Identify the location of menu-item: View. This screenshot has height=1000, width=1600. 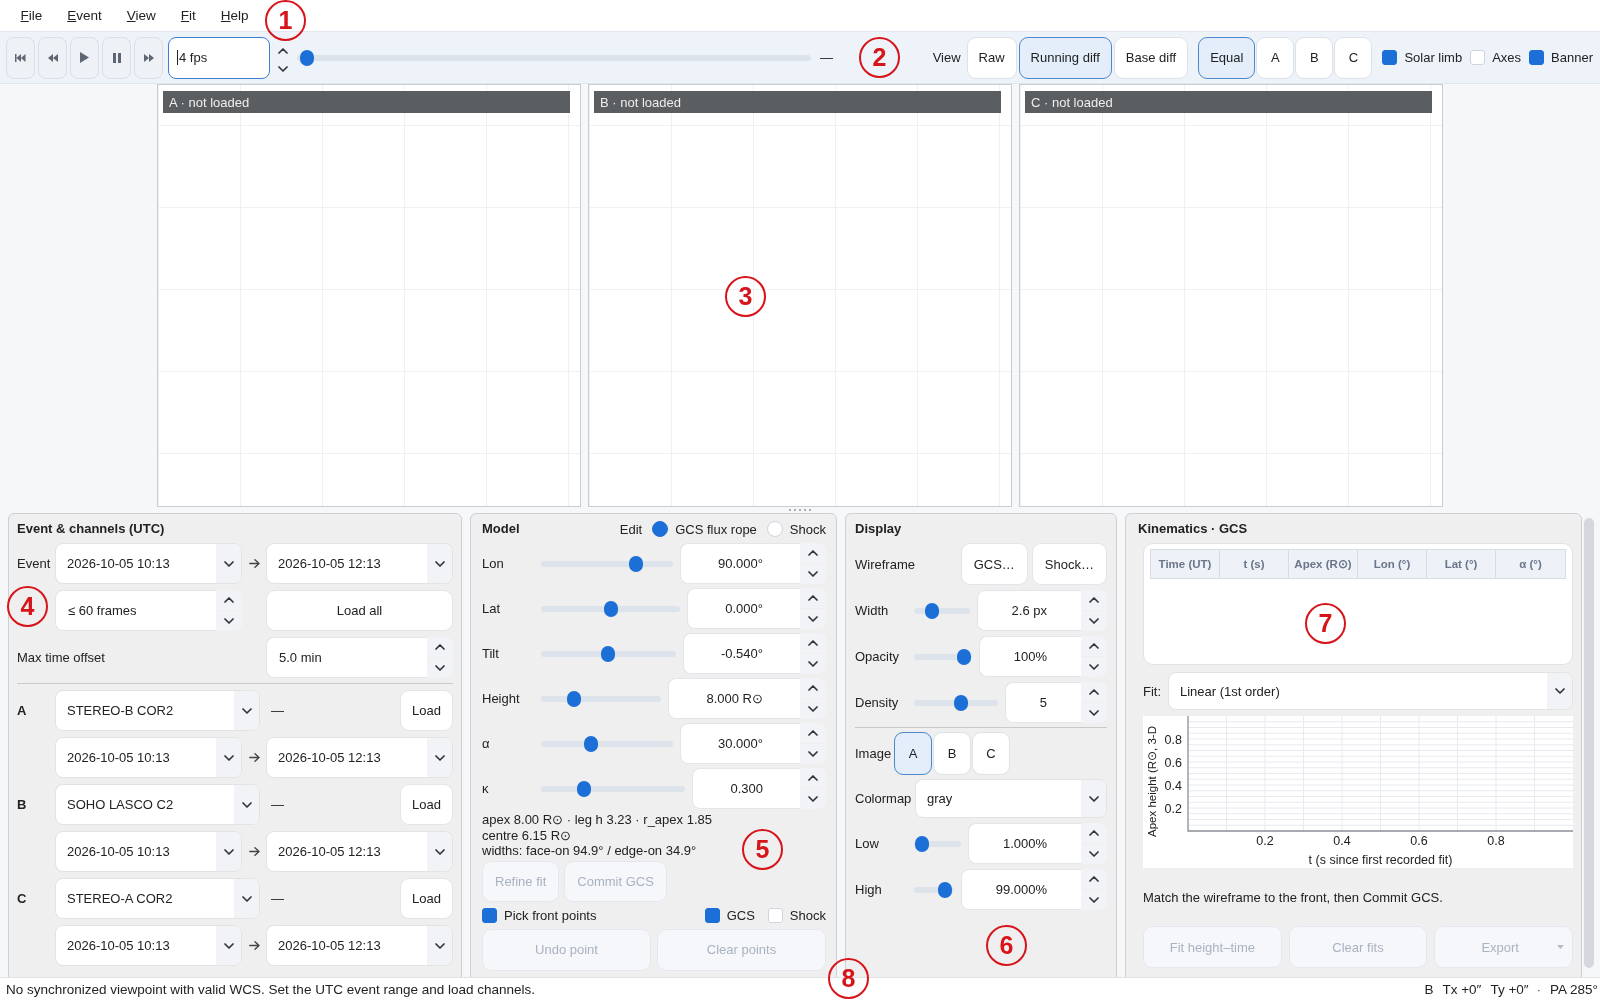
(141, 15).